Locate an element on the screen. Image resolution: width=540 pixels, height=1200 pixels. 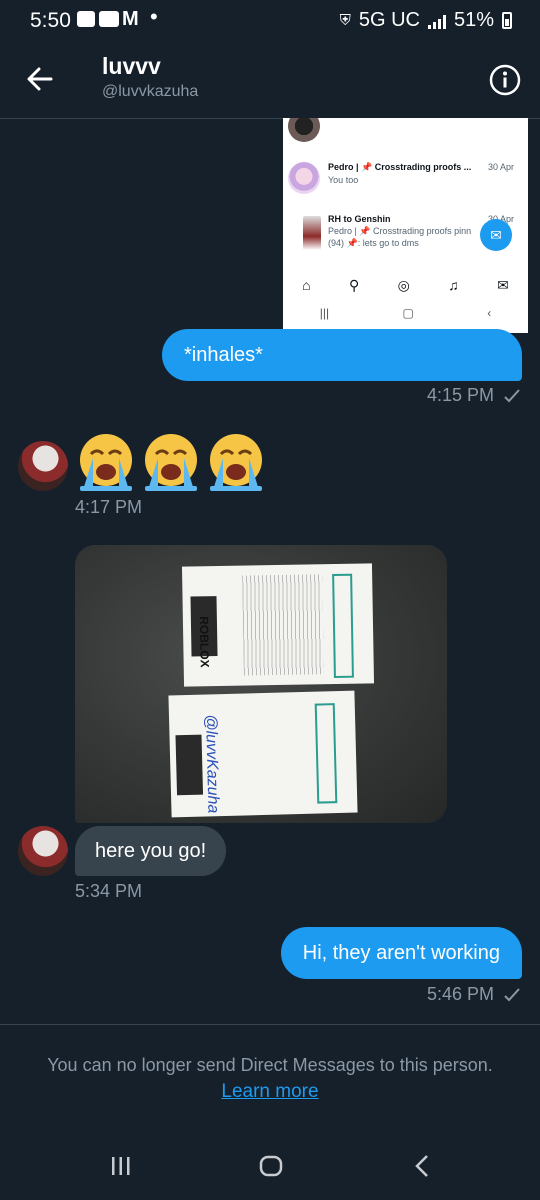
battery-saver-icon: ⛨ is located at coordinates (345, 20).